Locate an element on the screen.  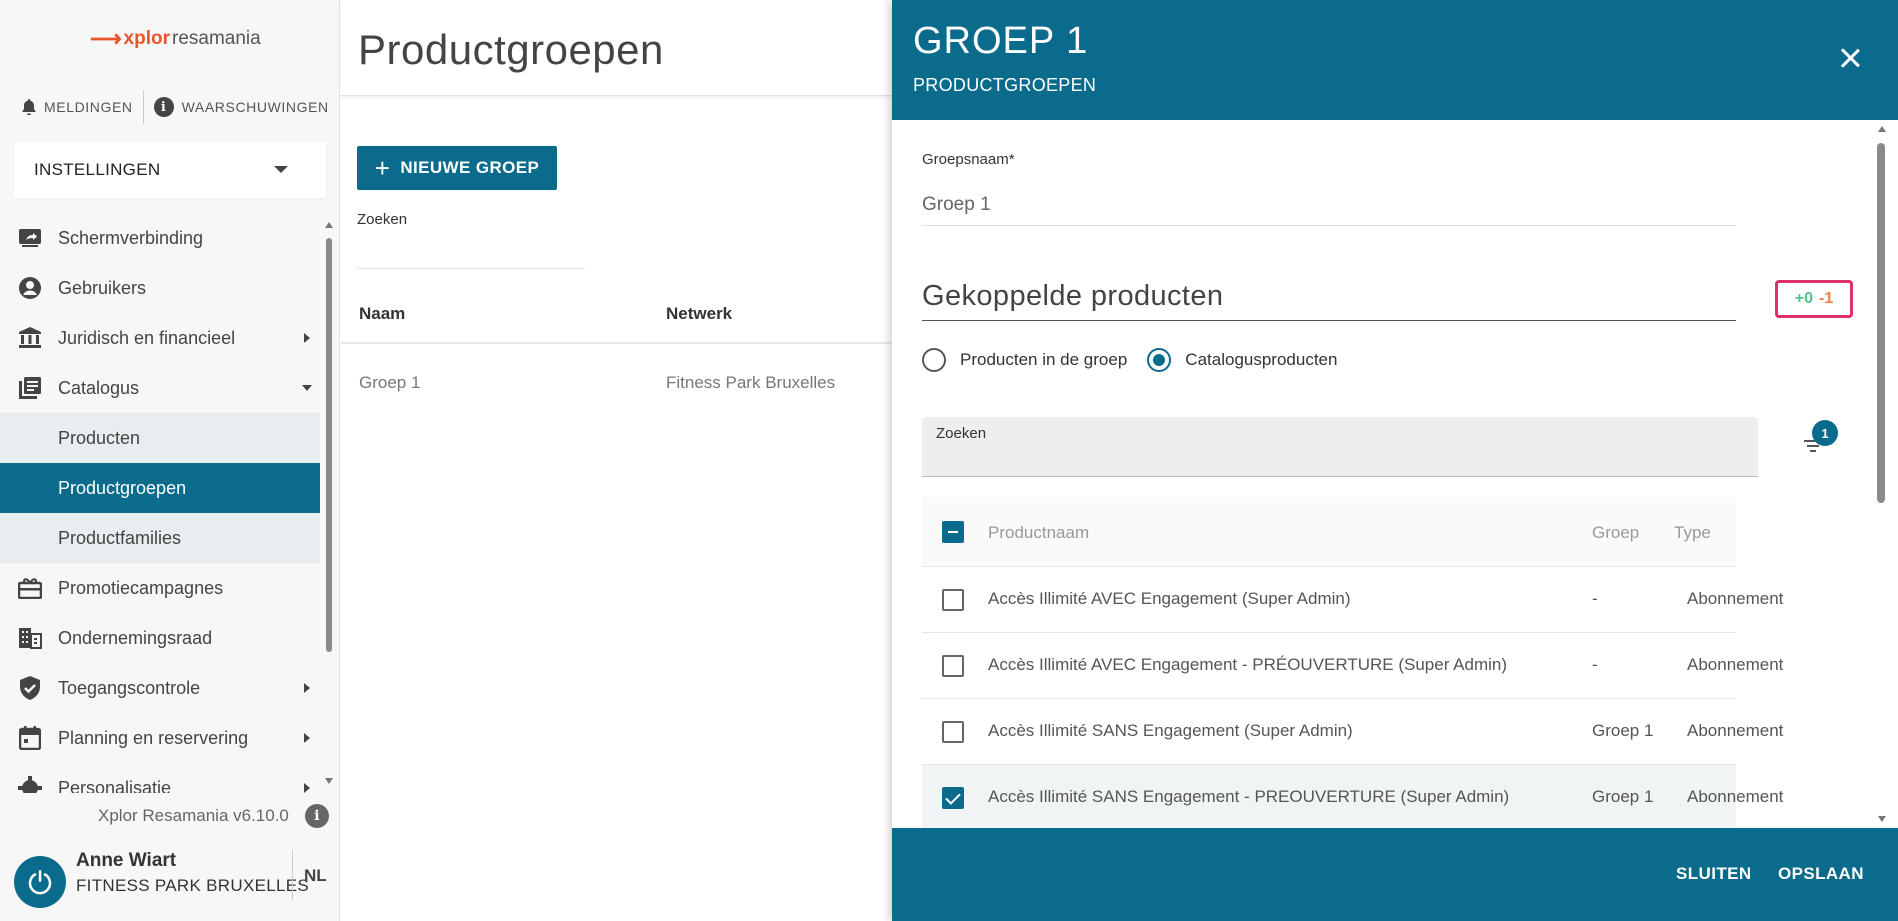
notification-bar: MELDINGEN i WAARSCHUWINGEN is located at coordinates (175, 107).